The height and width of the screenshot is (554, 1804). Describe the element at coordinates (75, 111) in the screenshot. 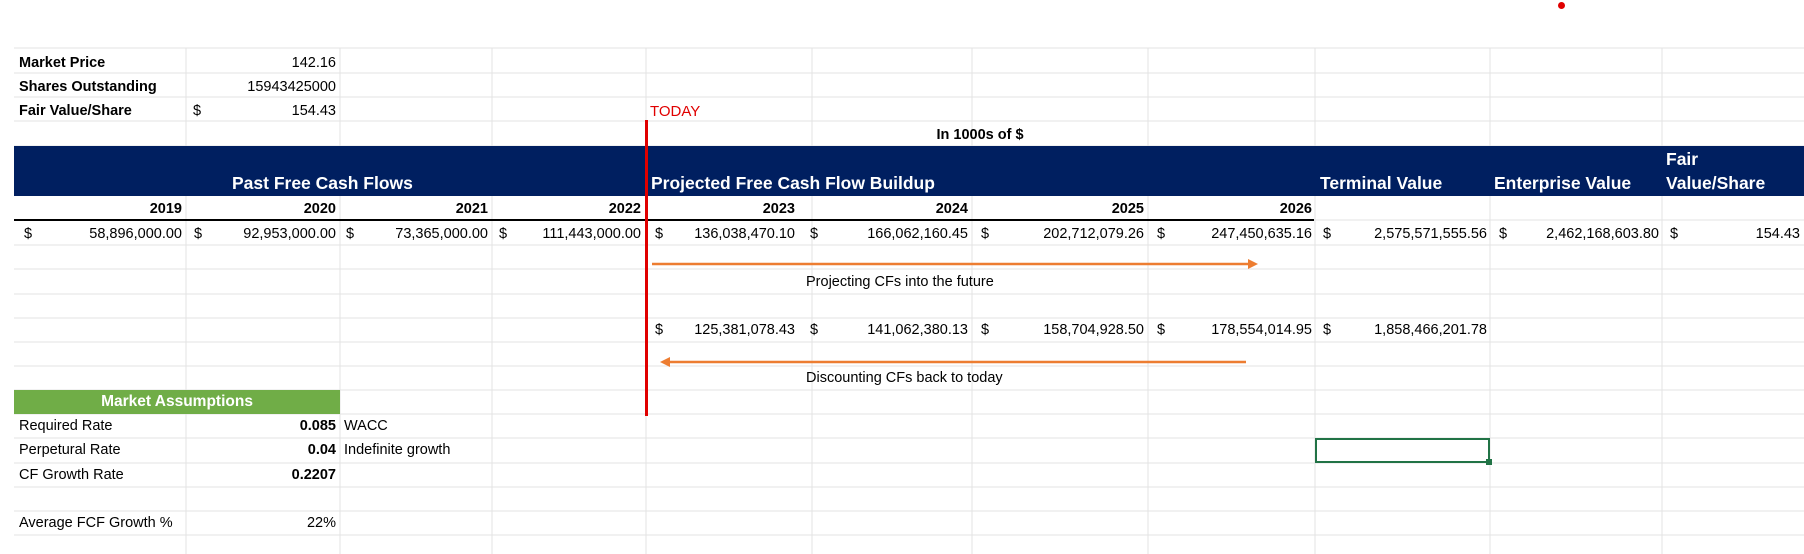

I see `fair-value-label: Fair Value/Share` at that location.